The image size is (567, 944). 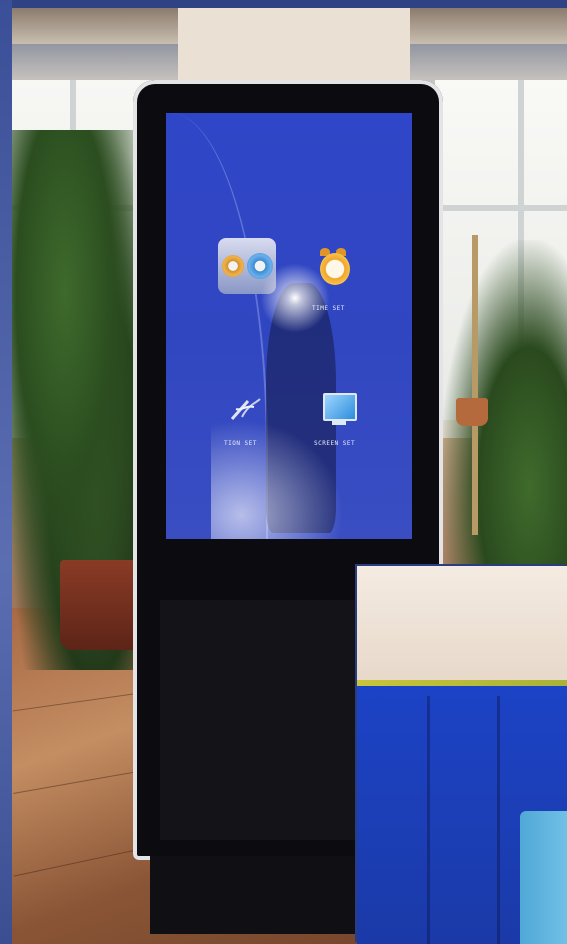 I want to click on frame-border-top, so click(x=283, y=4).